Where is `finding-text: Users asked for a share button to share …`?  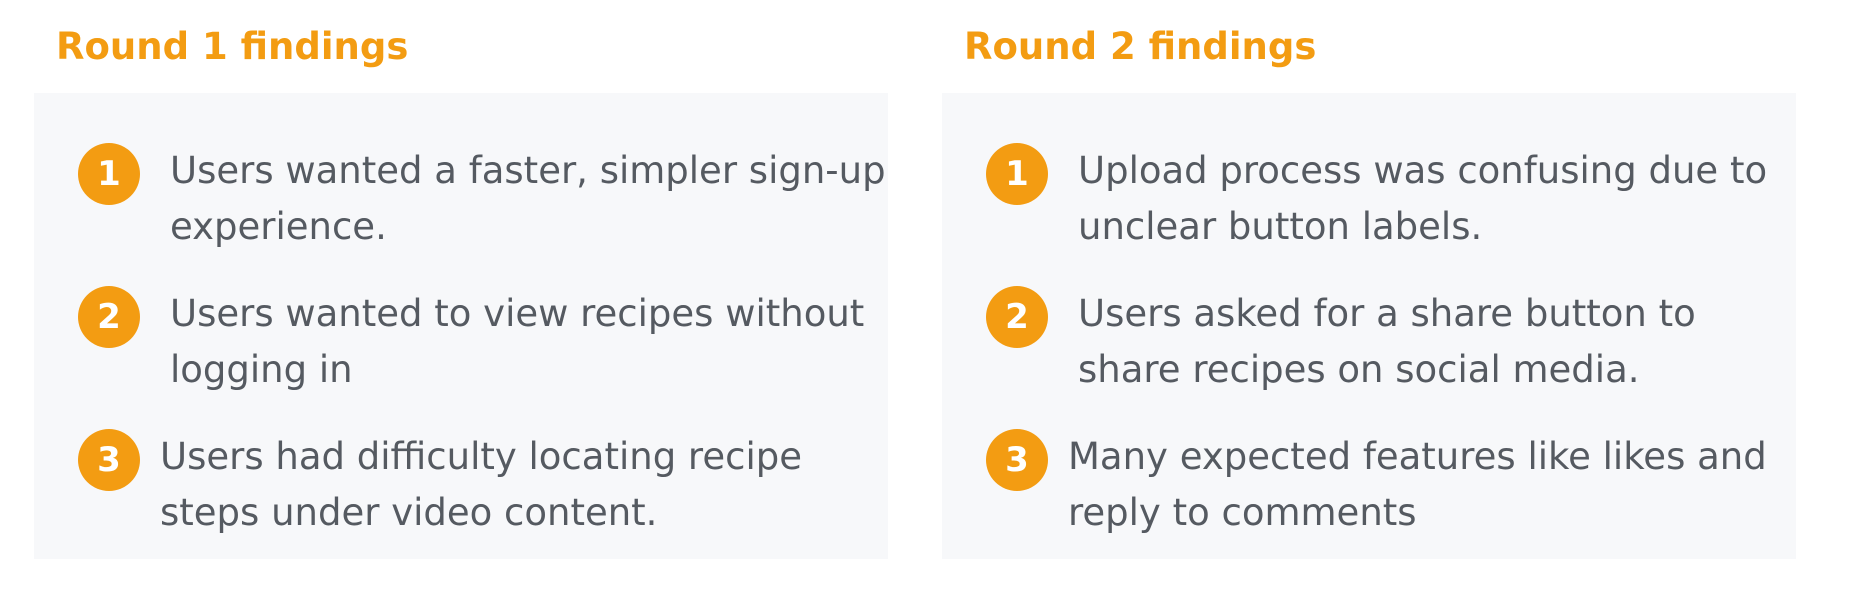 finding-text: Users asked for a share button to share … is located at coordinates (1387, 341).